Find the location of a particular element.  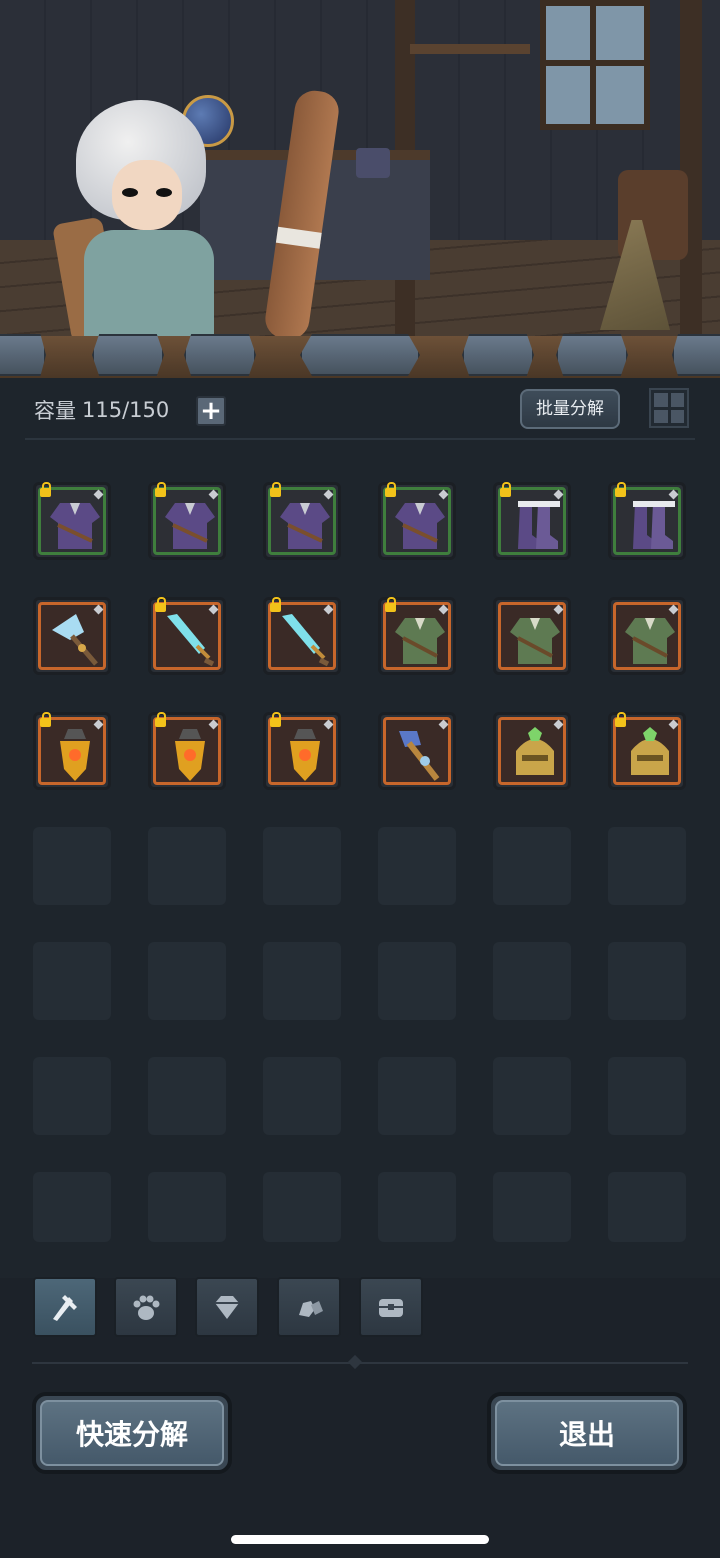

quick-decompose-button: 快速分解 is located at coordinates (132, 1433).